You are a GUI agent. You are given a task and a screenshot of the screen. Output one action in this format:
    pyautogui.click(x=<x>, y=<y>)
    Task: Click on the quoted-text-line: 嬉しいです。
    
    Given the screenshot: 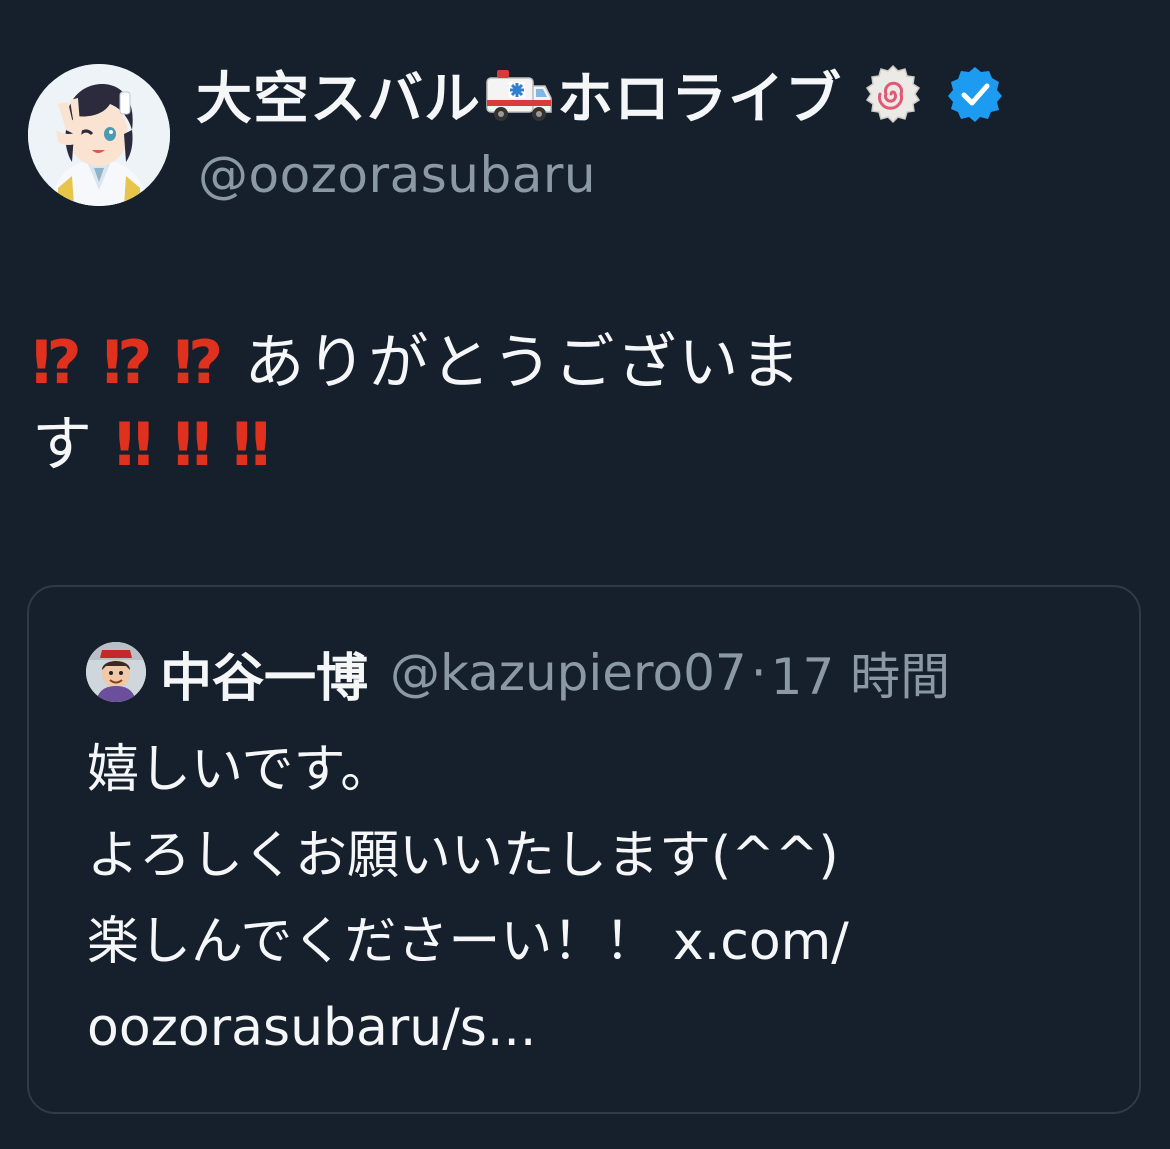 What is the action you would take?
    pyautogui.click(x=240, y=770)
    